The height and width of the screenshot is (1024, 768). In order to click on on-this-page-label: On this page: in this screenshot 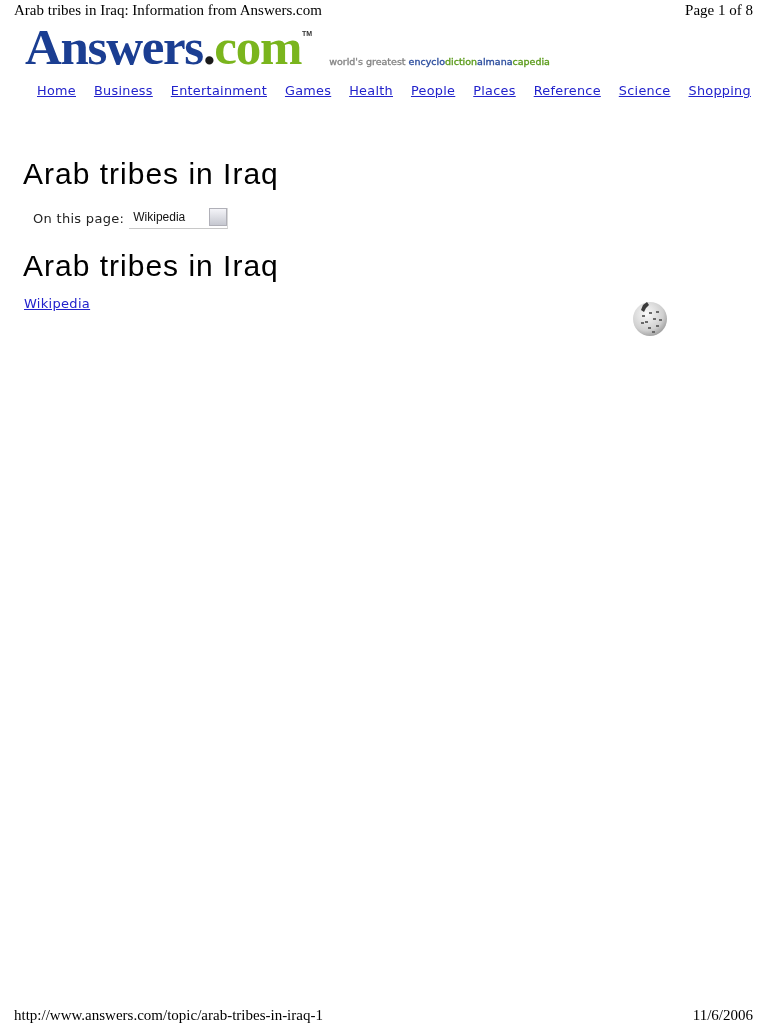, I will do `click(79, 218)`.